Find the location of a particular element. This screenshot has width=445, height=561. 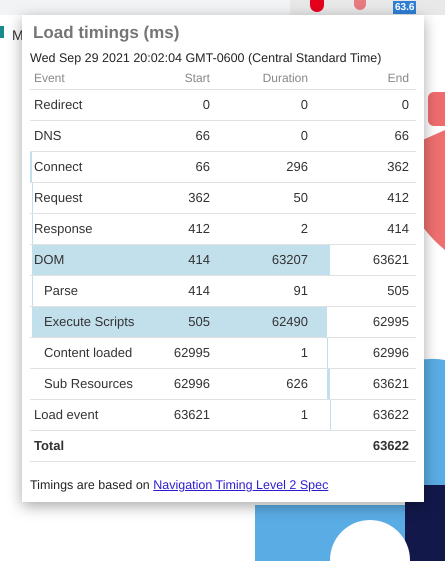

end-cell-text: 66 is located at coordinates (401, 136).